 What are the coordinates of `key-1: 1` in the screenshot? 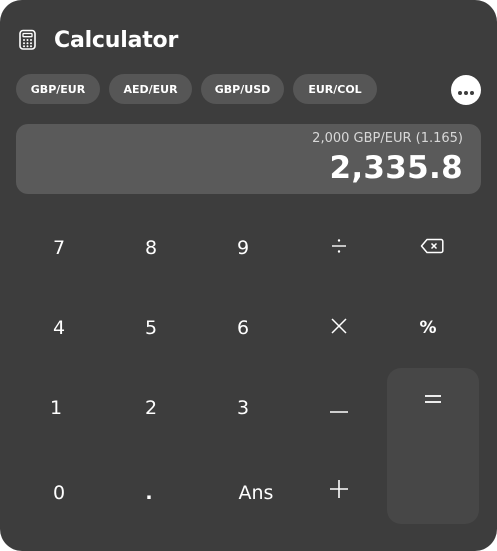 It's located at (56, 408).